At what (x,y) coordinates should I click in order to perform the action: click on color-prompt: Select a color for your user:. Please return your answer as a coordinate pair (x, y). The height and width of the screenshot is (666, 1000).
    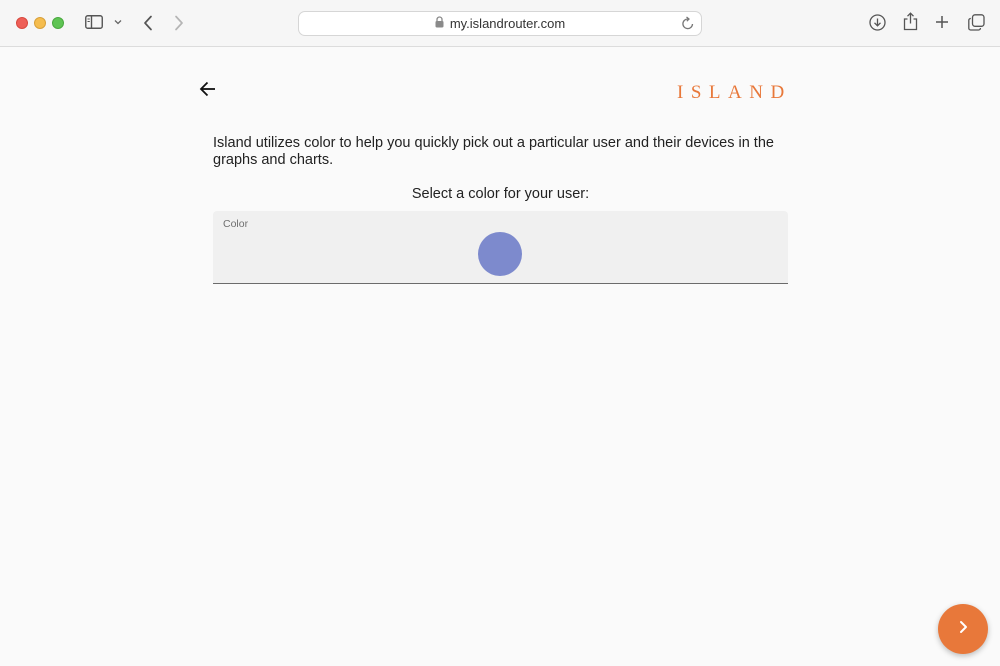
    Looking at the image, I should click on (500, 194).